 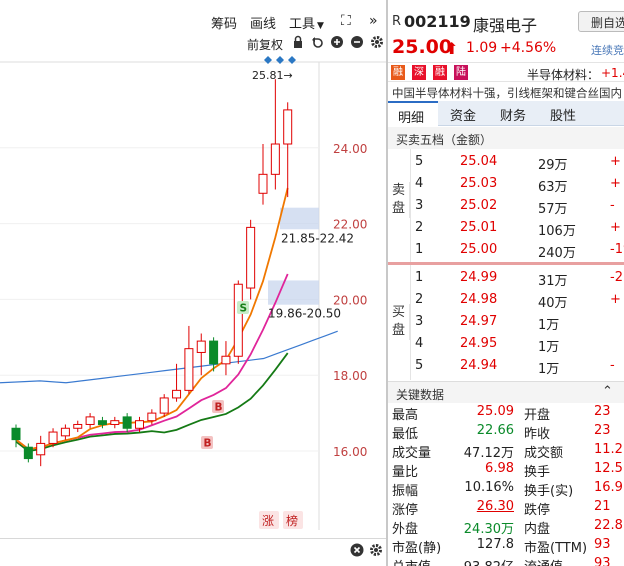 I want to click on key-data-value: 26.30, so click(x=495, y=506).